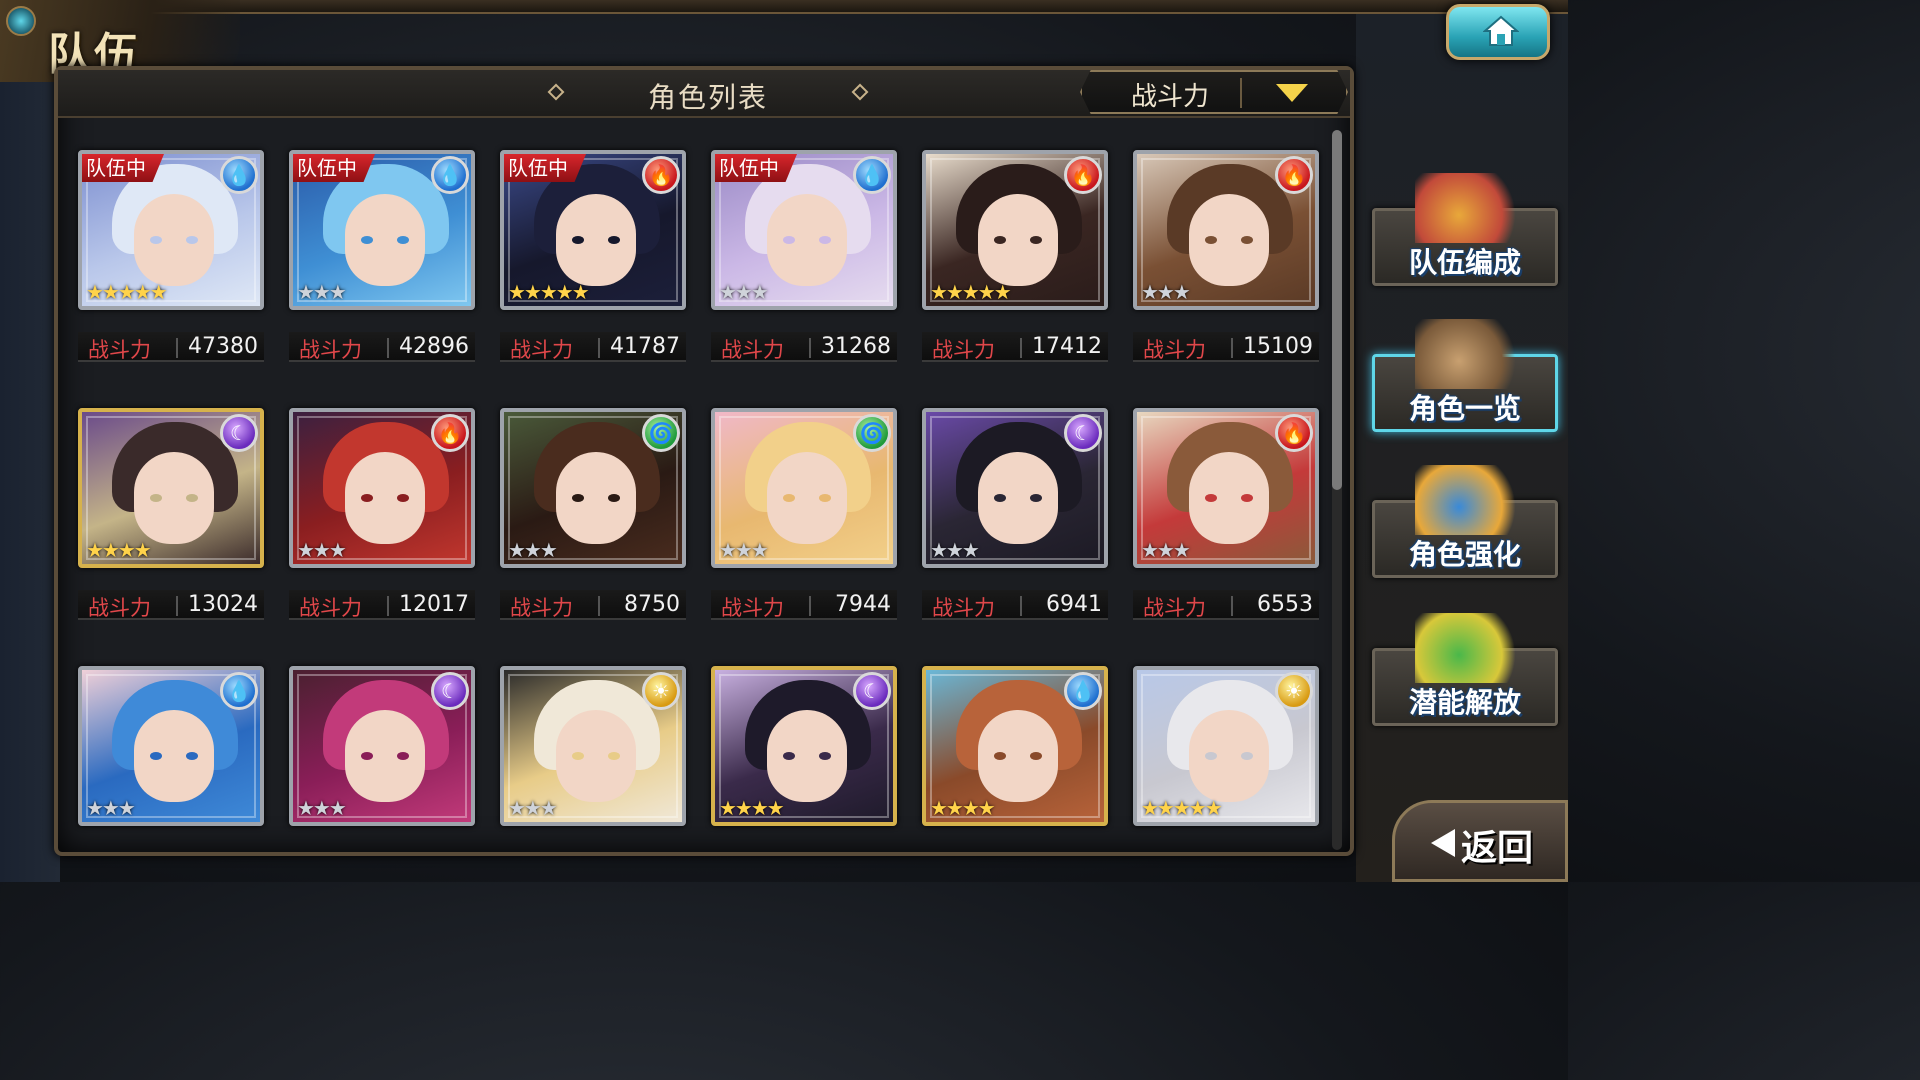 Image resolution: width=1920 pixels, height=1080 pixels. I want to click on light-element-icon: ☀, so click(1294, 691).